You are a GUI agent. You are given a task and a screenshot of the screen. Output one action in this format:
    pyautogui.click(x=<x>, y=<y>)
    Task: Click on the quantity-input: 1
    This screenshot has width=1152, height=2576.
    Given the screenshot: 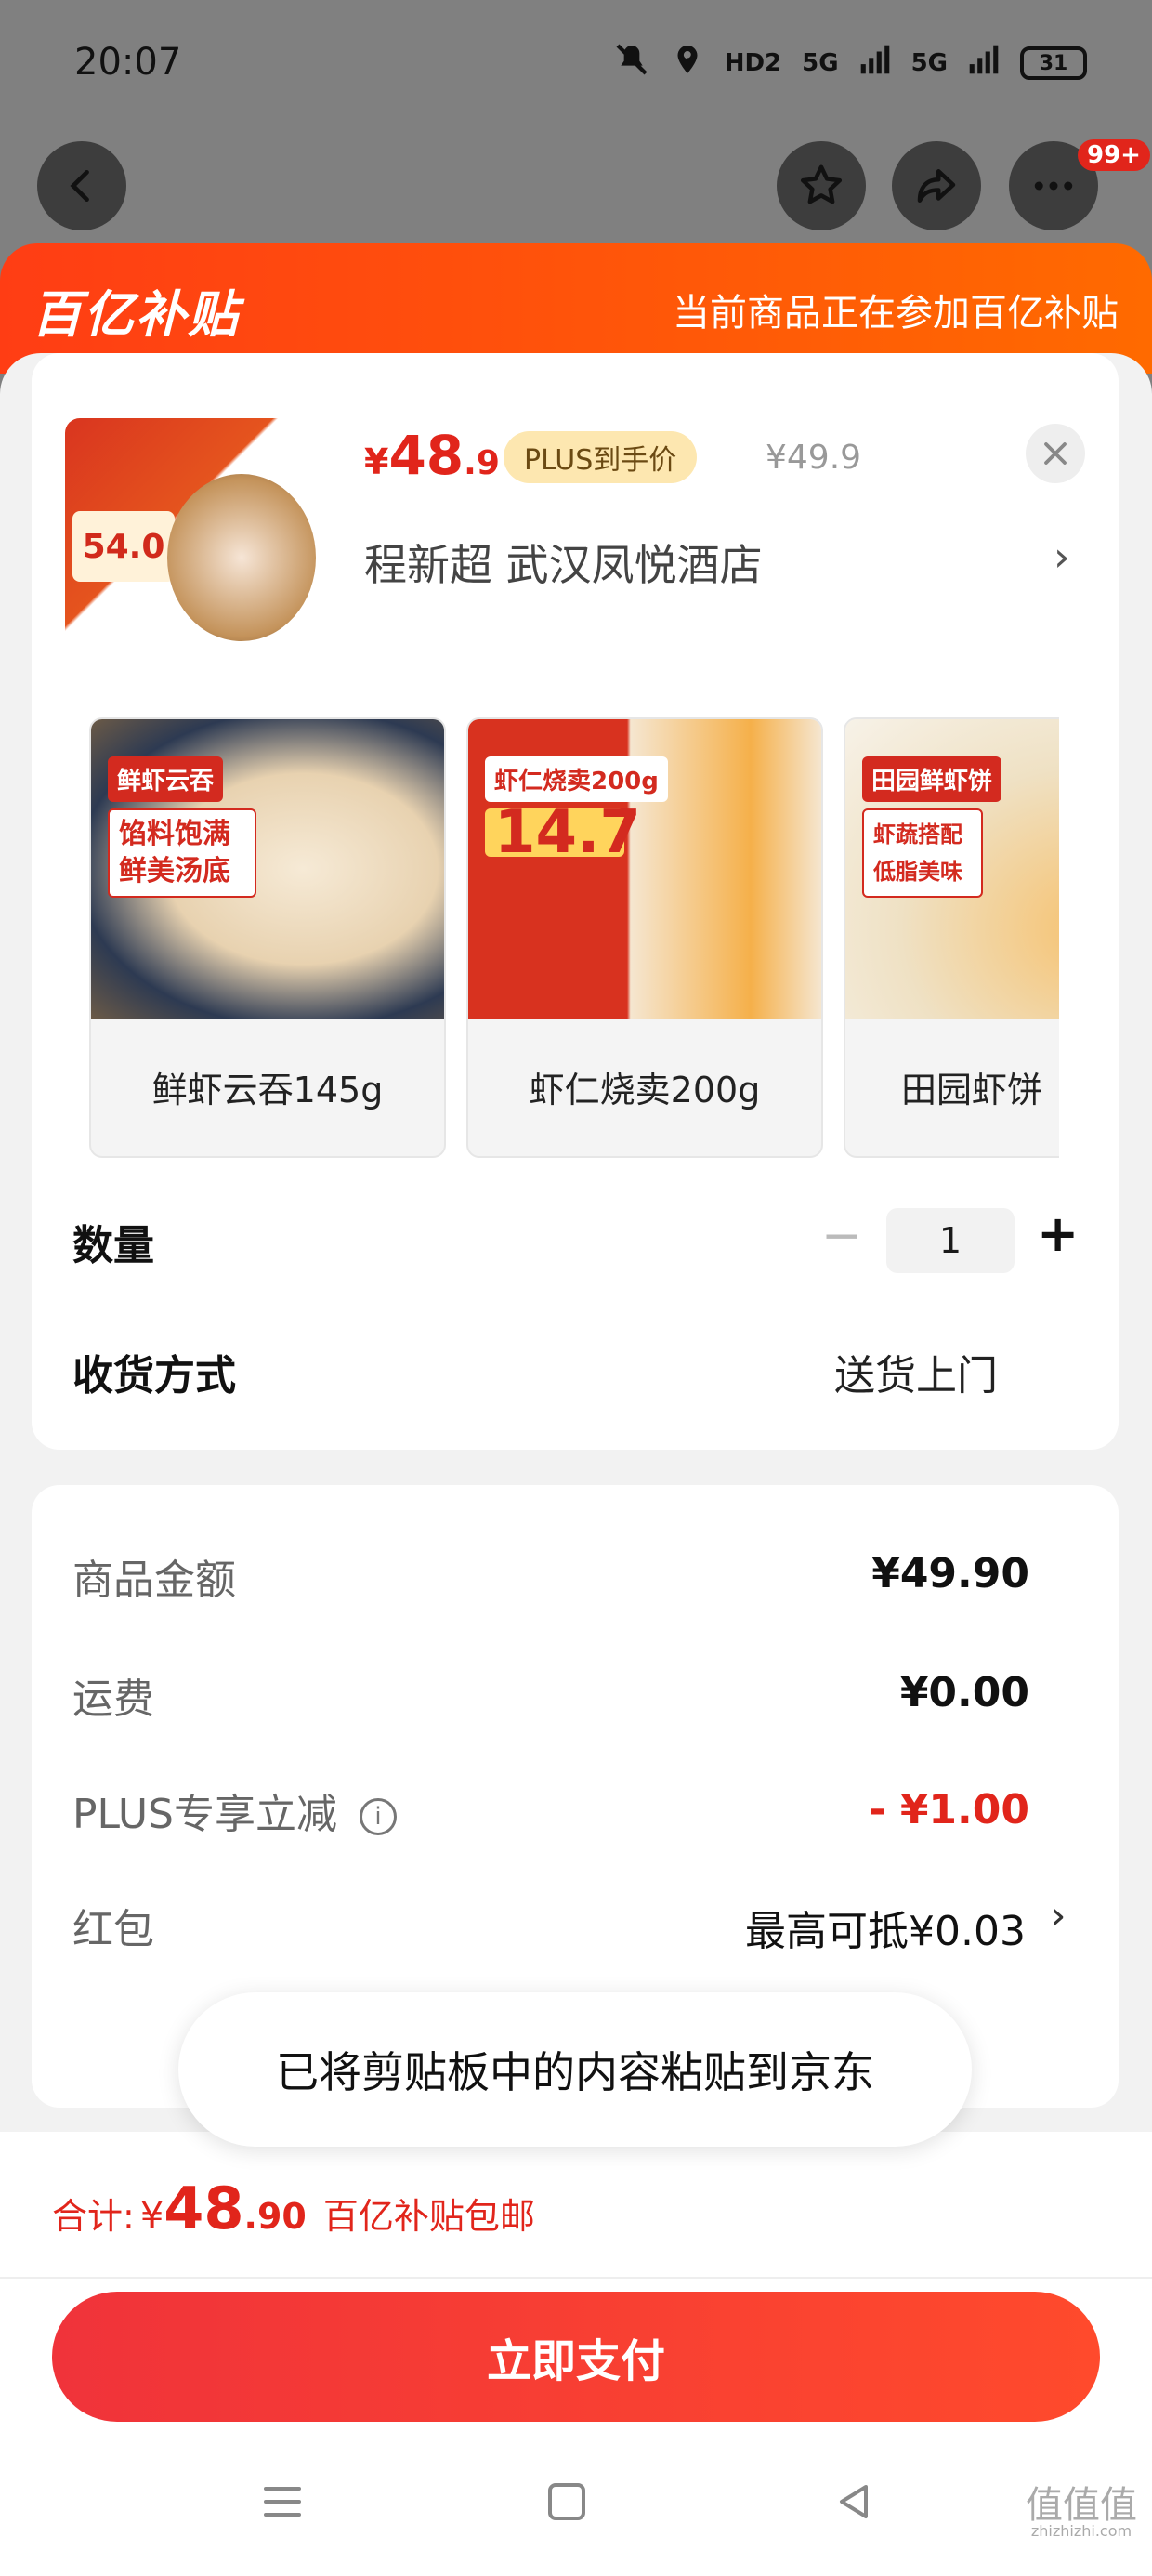 What is the action you would take?
    pyautogui.click(x=950, y=1240)
    